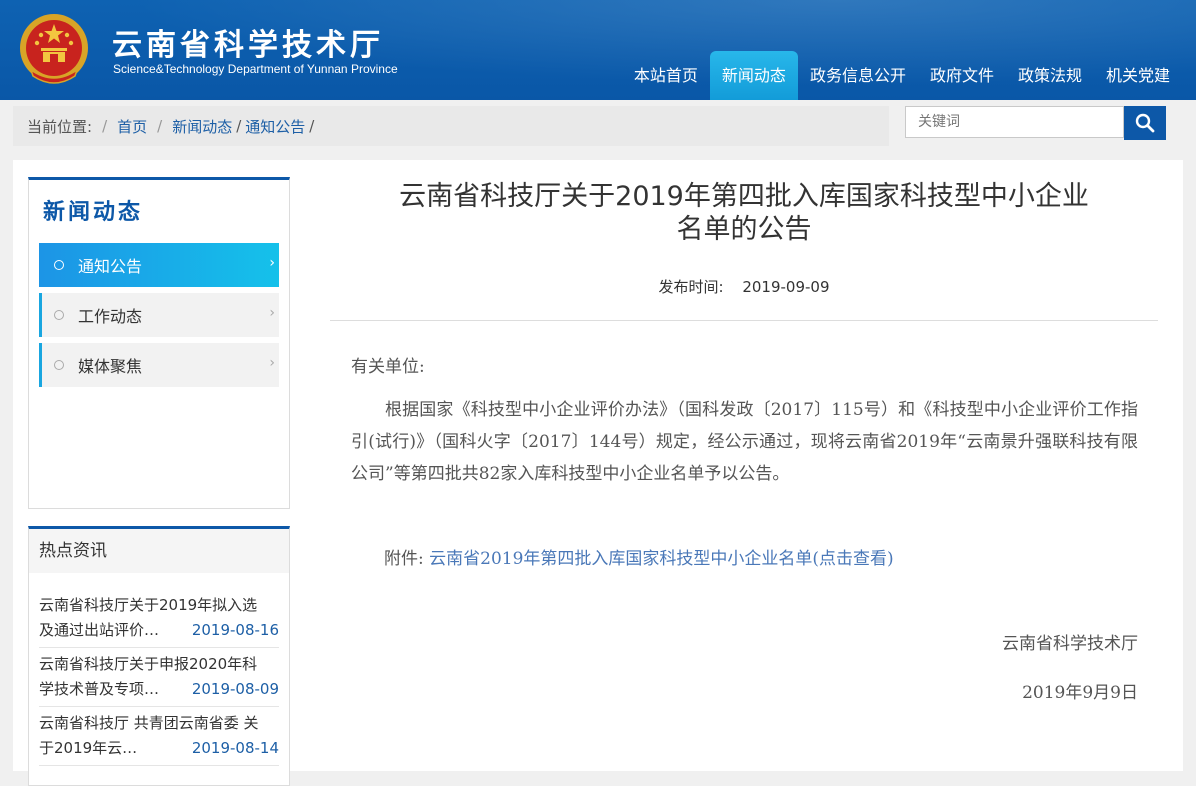  Describe the element at coordinates (110, 316) in the screenshot. I see `sidebar-item-label: 工作动态` at that location.